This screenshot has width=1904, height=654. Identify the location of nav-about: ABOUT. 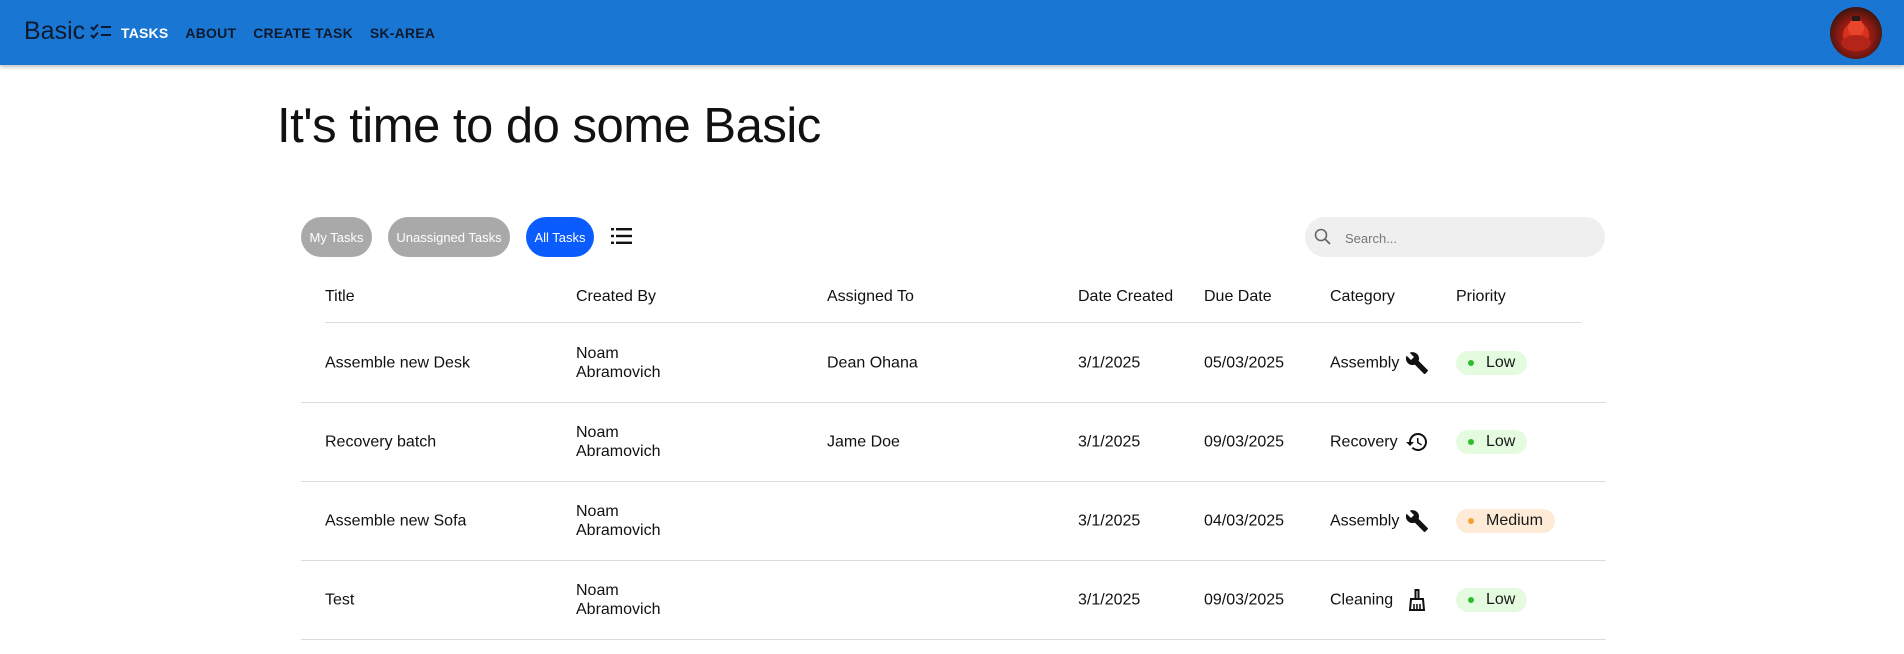
(210, 33).